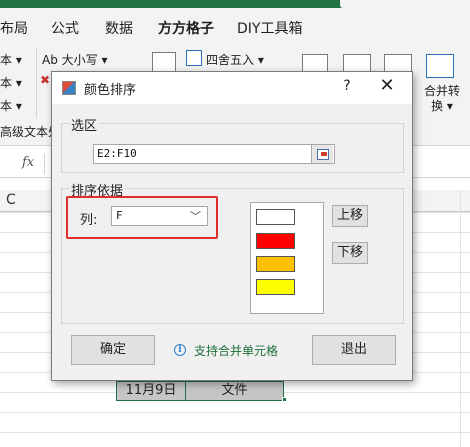 The image size is (470, 447). Describe the element at coordinates (11, 105) in the screenshot. I see `ribbon-item-3: 本 ▾` at that location.